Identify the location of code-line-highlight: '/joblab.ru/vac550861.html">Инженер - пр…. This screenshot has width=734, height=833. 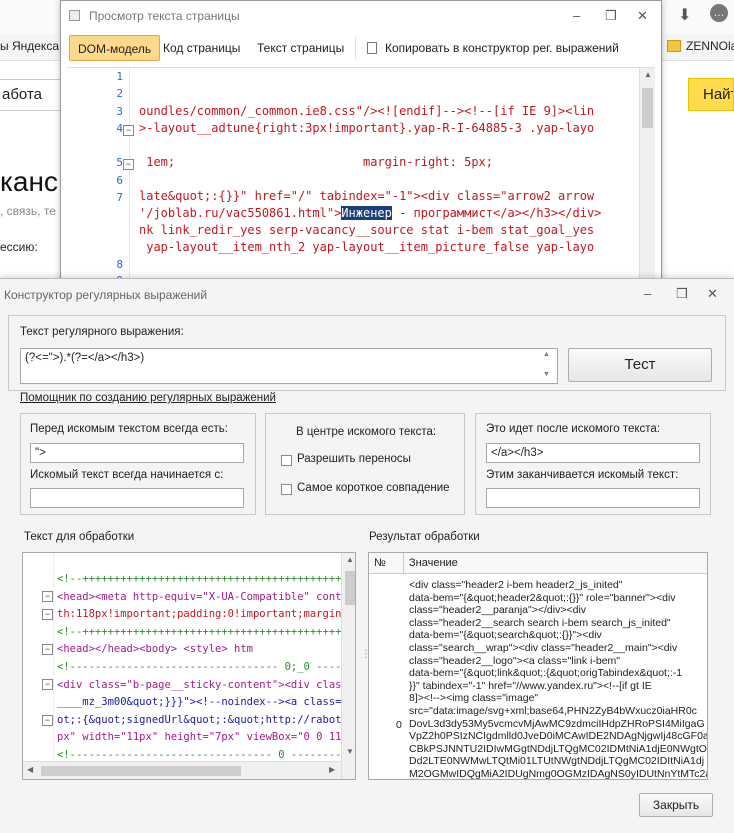
(370, 213).